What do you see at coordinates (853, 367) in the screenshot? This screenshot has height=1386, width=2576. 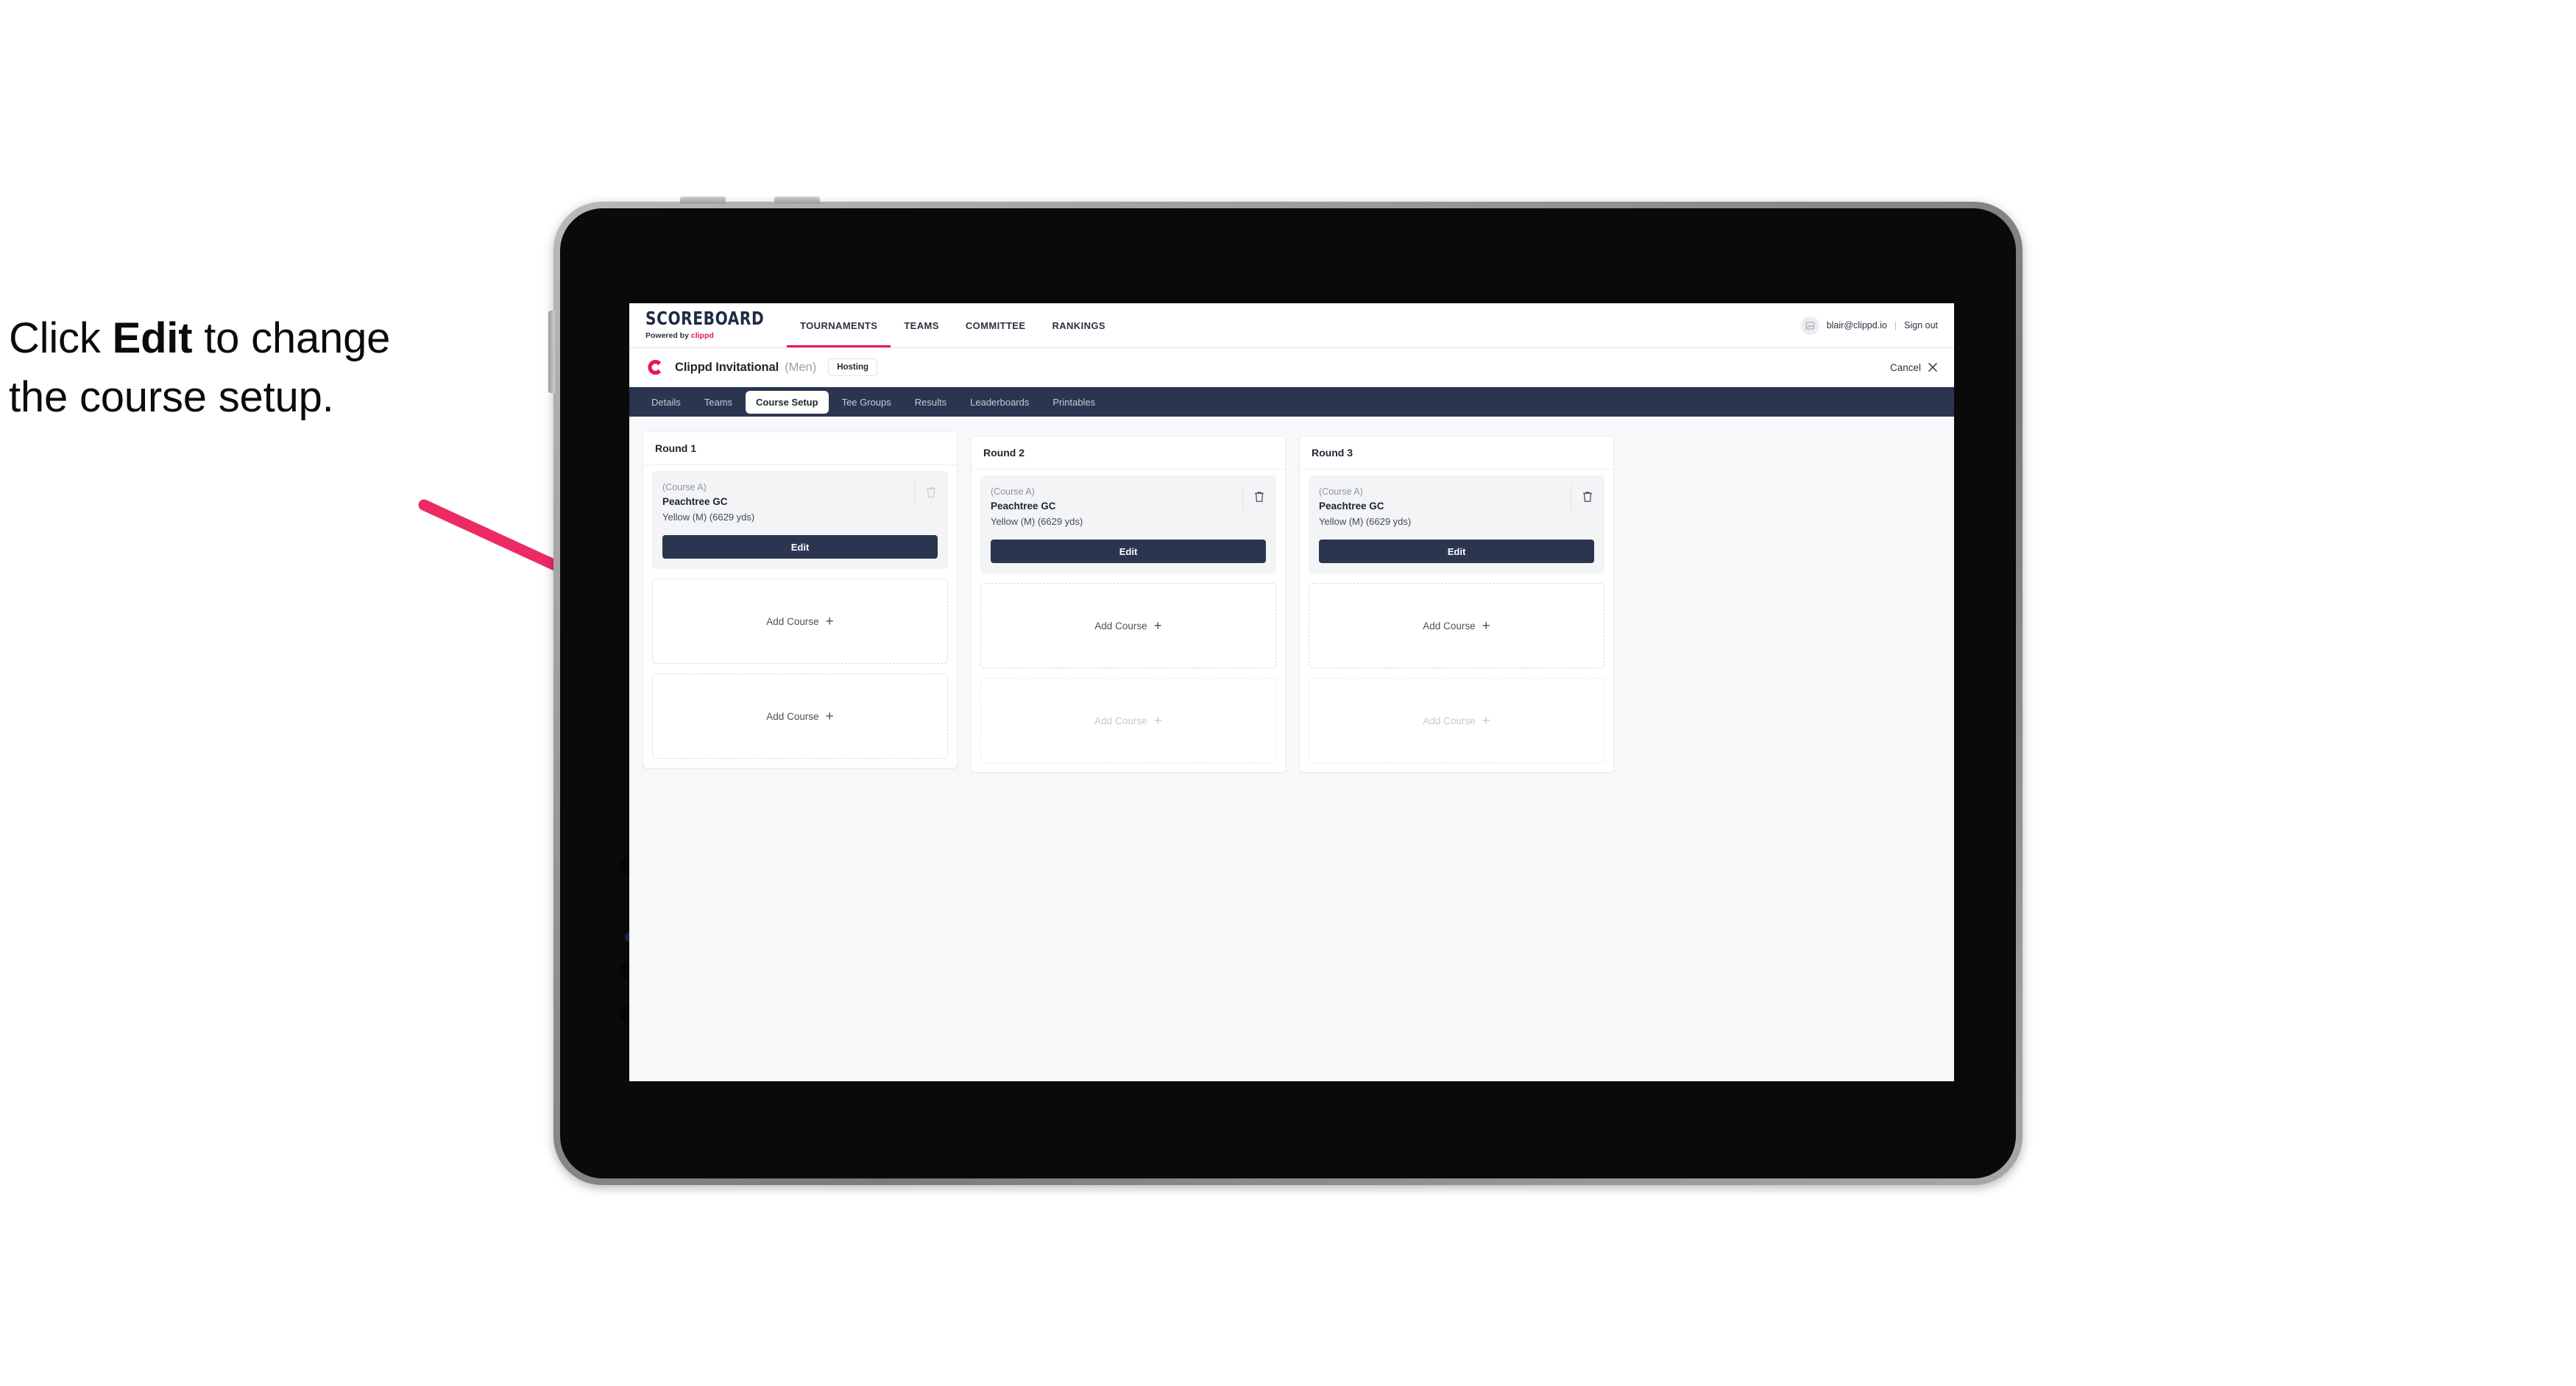 I see `status-badge: Hosting` at bounding box center [853, 367].